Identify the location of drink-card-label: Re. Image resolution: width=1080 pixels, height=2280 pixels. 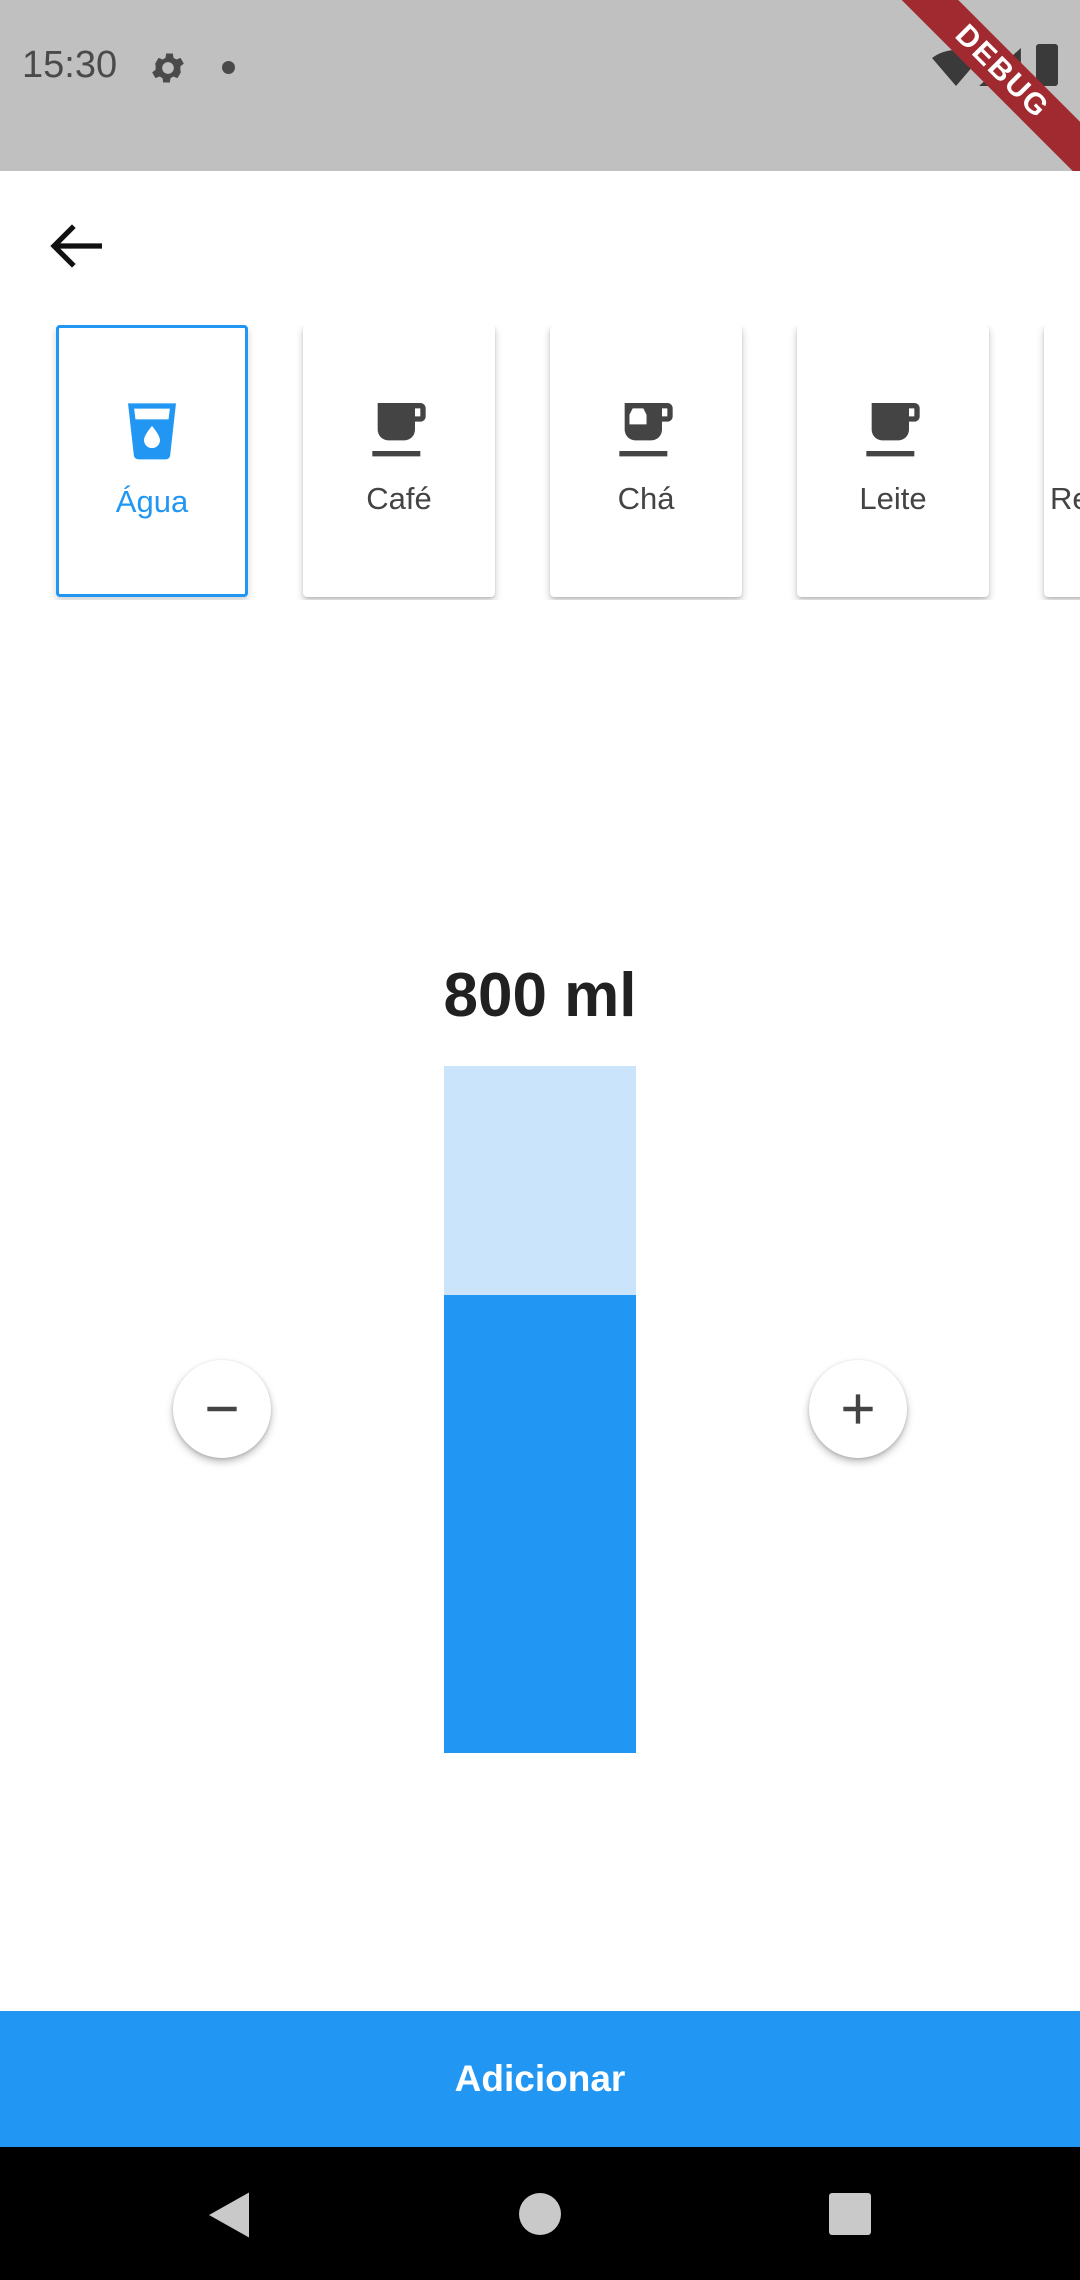
(1065, 498).